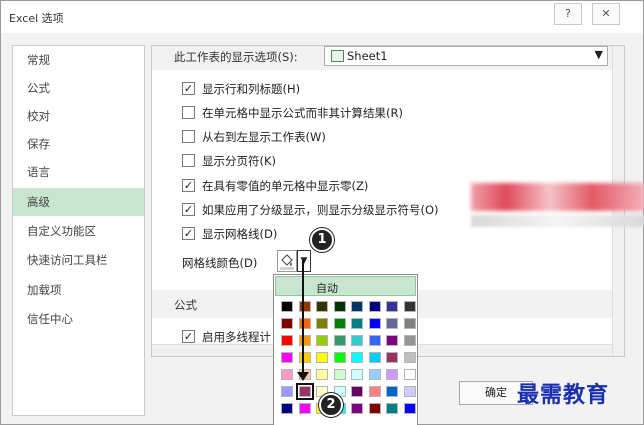  What do you see at coordinates (236, 337) in the screenshot?
I see `option-label: 启用多线程计` at bounding box center [236, 337].